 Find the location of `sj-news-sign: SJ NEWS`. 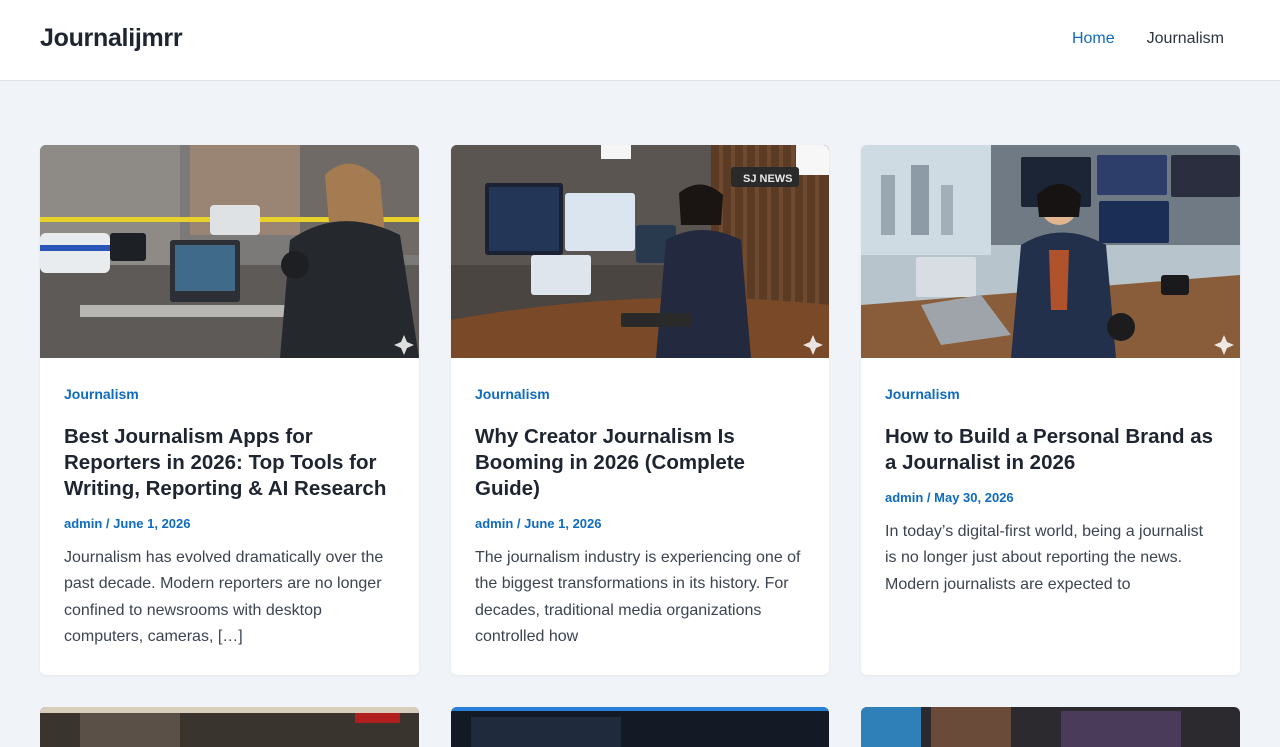

sj-news-sign: SJ NEWS is located at coordinates (768, 179).